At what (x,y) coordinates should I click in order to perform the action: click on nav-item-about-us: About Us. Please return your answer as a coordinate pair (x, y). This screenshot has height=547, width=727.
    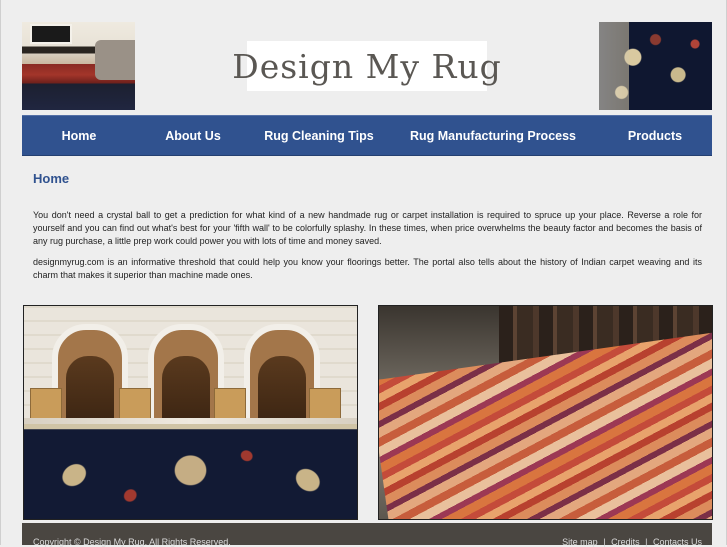
    Looking at the image, I should click on (193, 135).